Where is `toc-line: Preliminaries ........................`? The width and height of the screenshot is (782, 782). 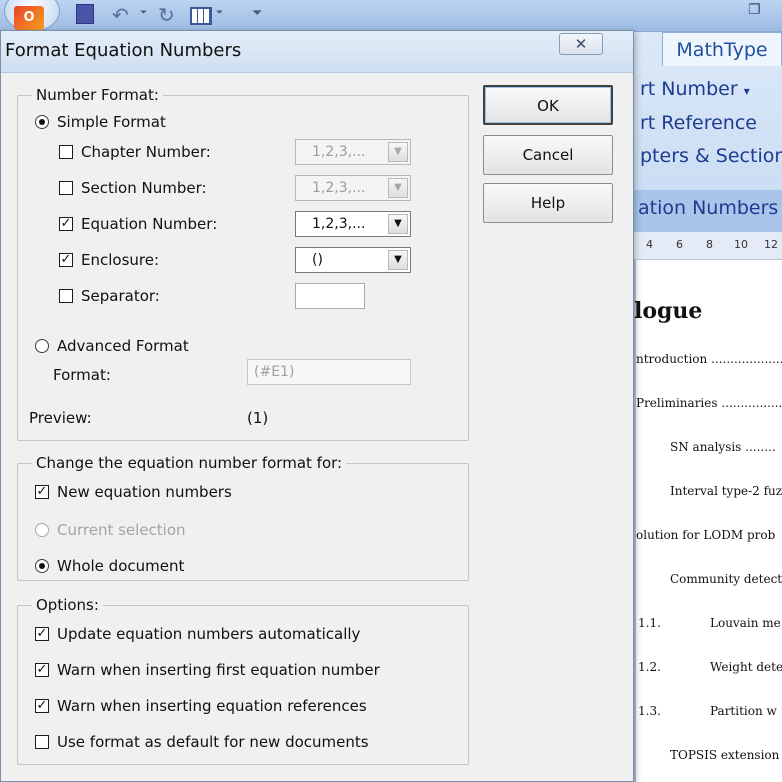 toc-line: Preliminaries ........................ is located at coordinates (709, 403).